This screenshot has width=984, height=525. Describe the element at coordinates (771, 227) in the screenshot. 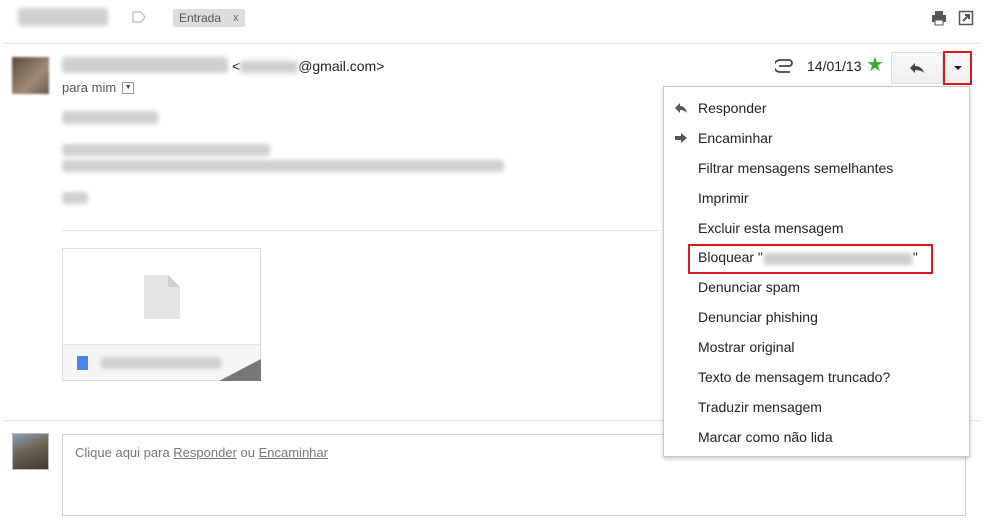

I see `menu-item-label: Excluir esta mensagem` at that location.